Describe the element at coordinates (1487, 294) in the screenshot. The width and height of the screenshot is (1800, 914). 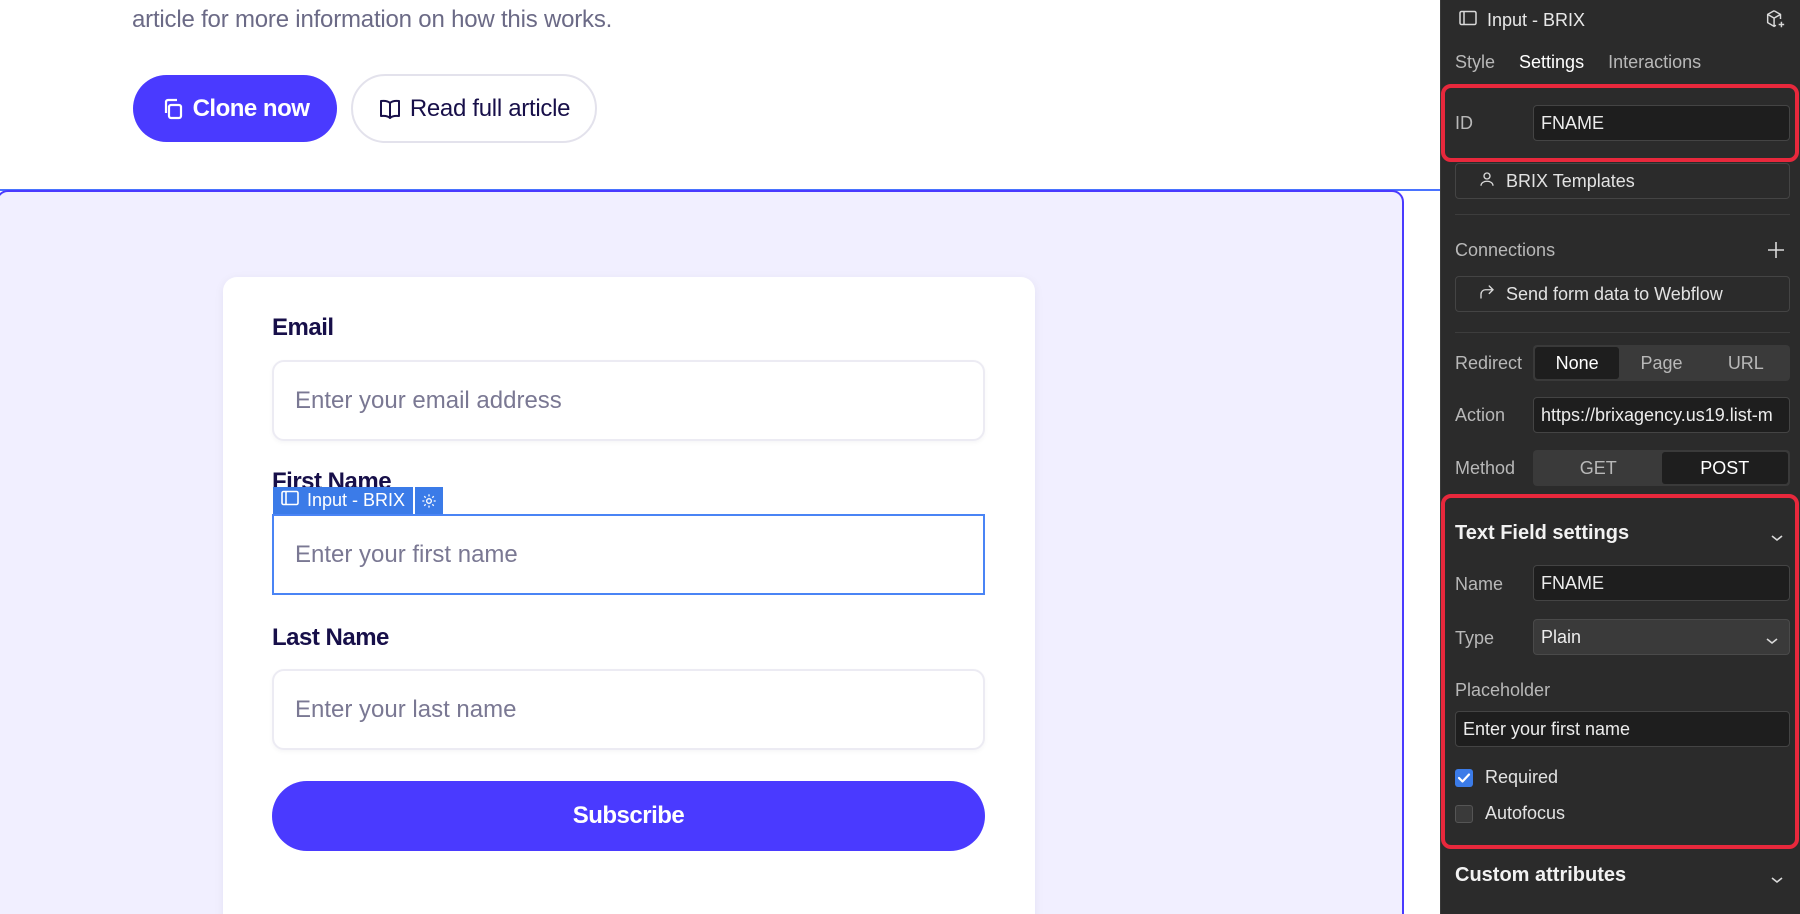
I see `share-arrow-icon` at that location.